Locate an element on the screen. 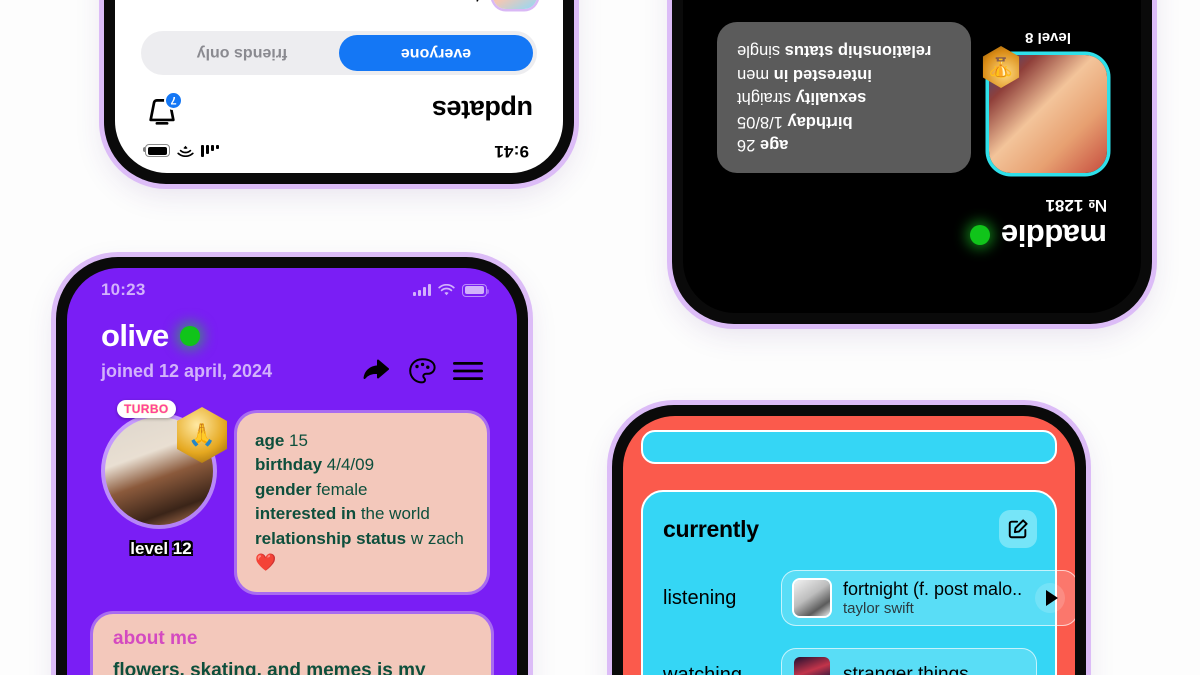  avatar: 🏆 is located at coordinates (1048, 114).